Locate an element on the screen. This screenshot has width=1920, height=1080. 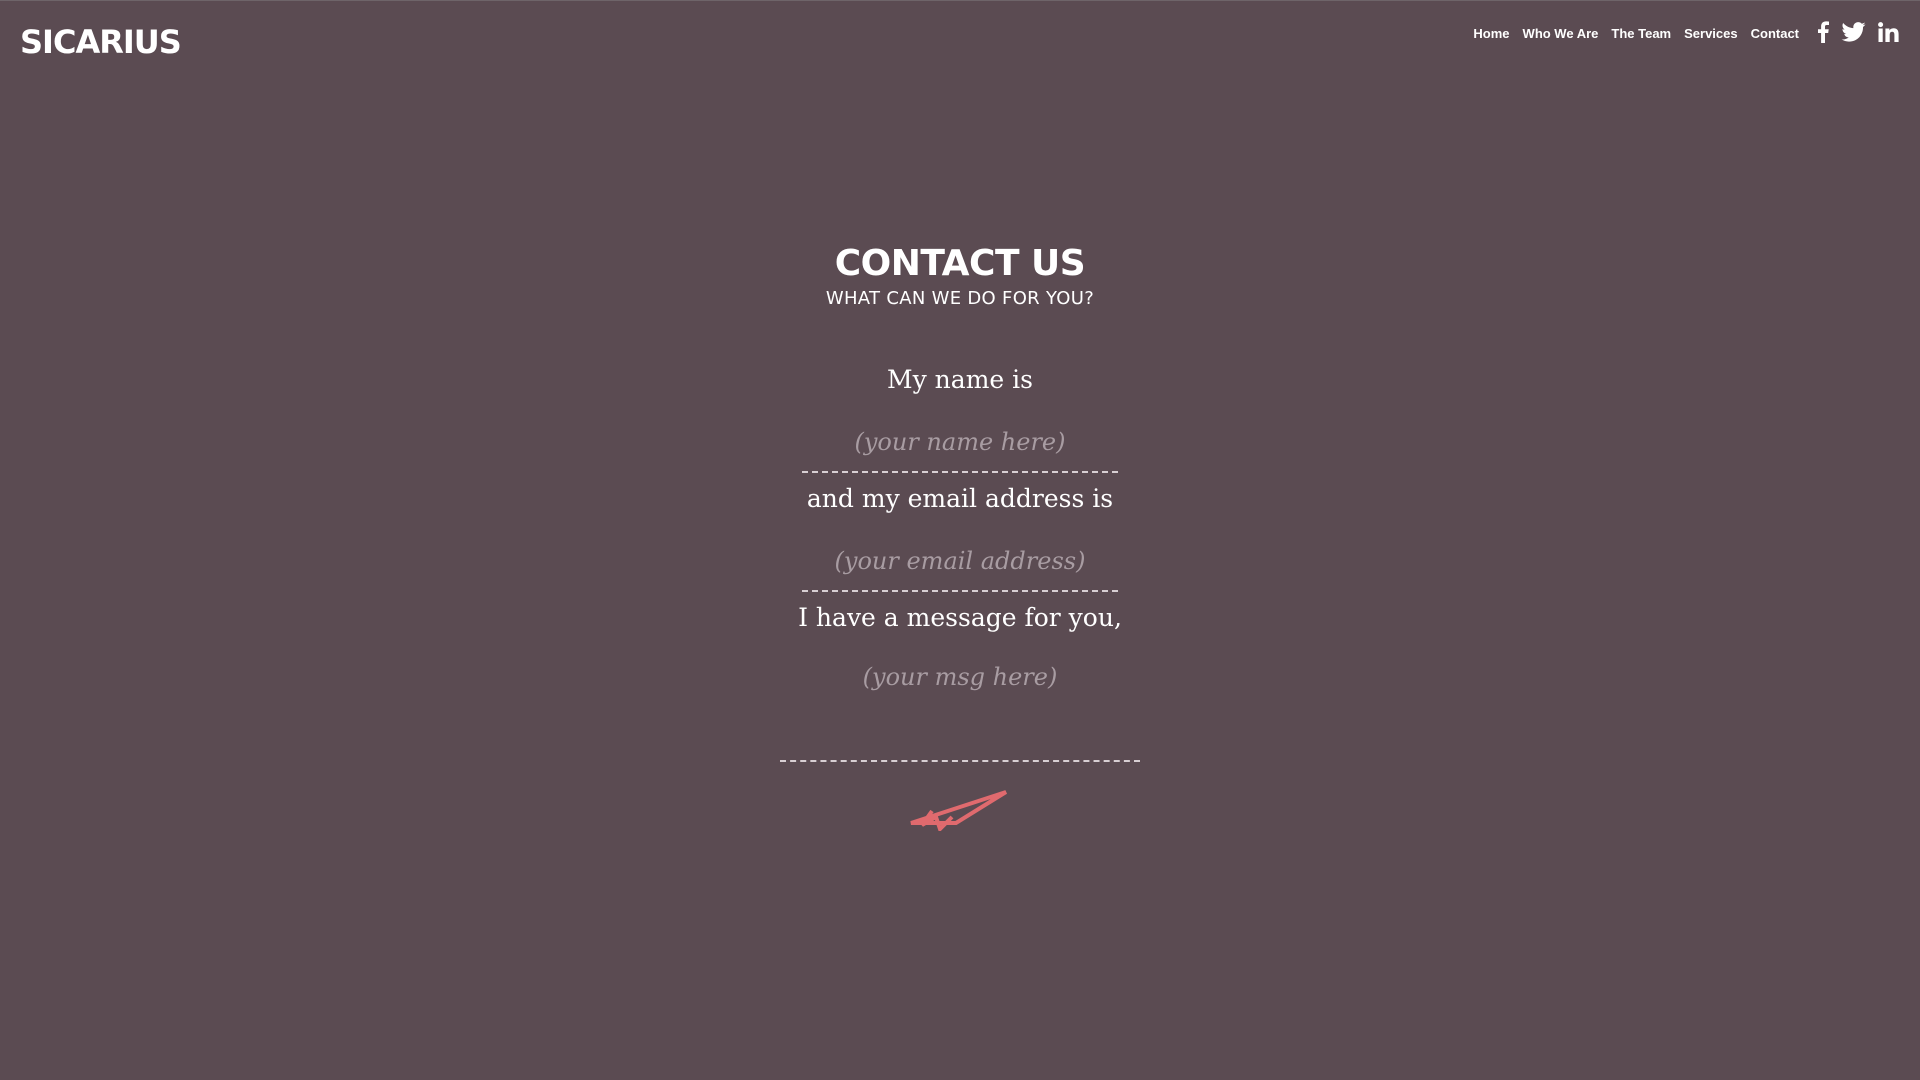
message-field is located at coordinates (960, 707).